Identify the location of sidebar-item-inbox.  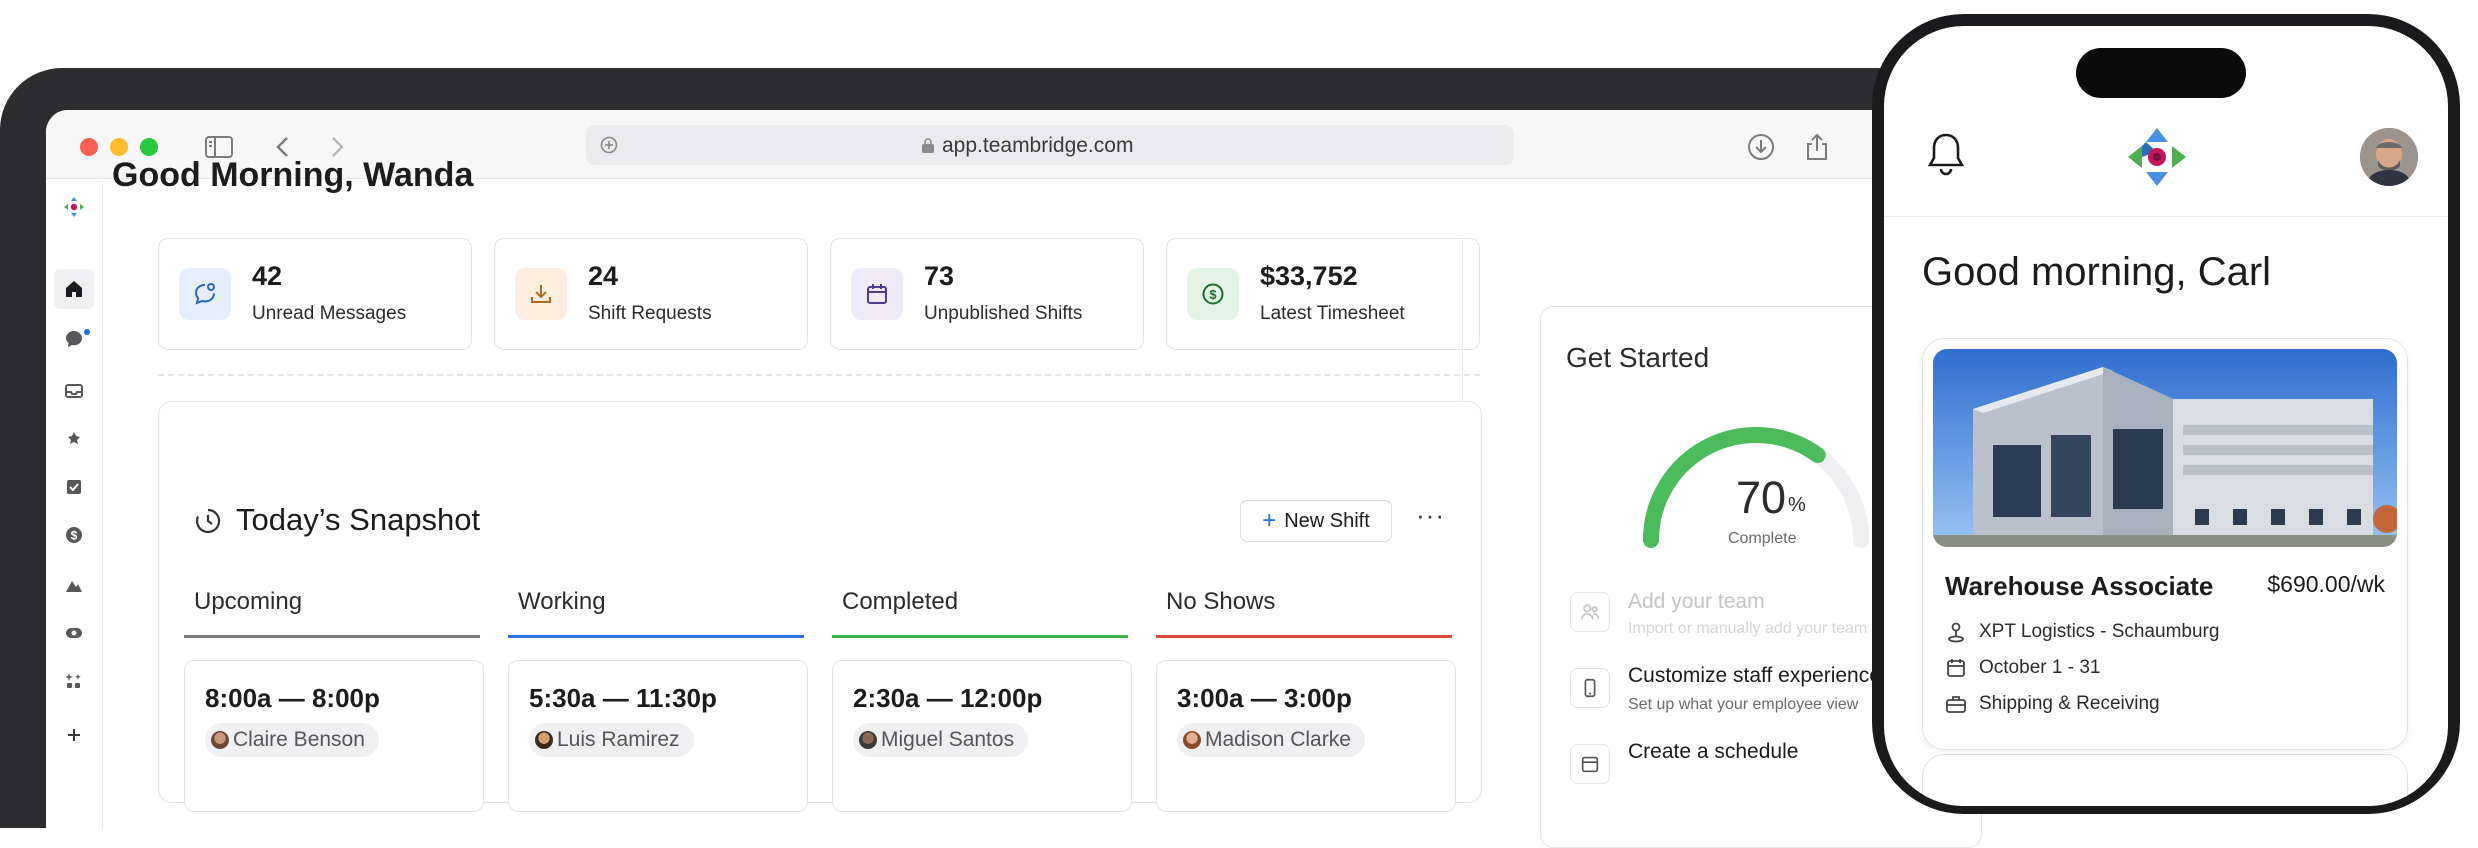
(74, 391).